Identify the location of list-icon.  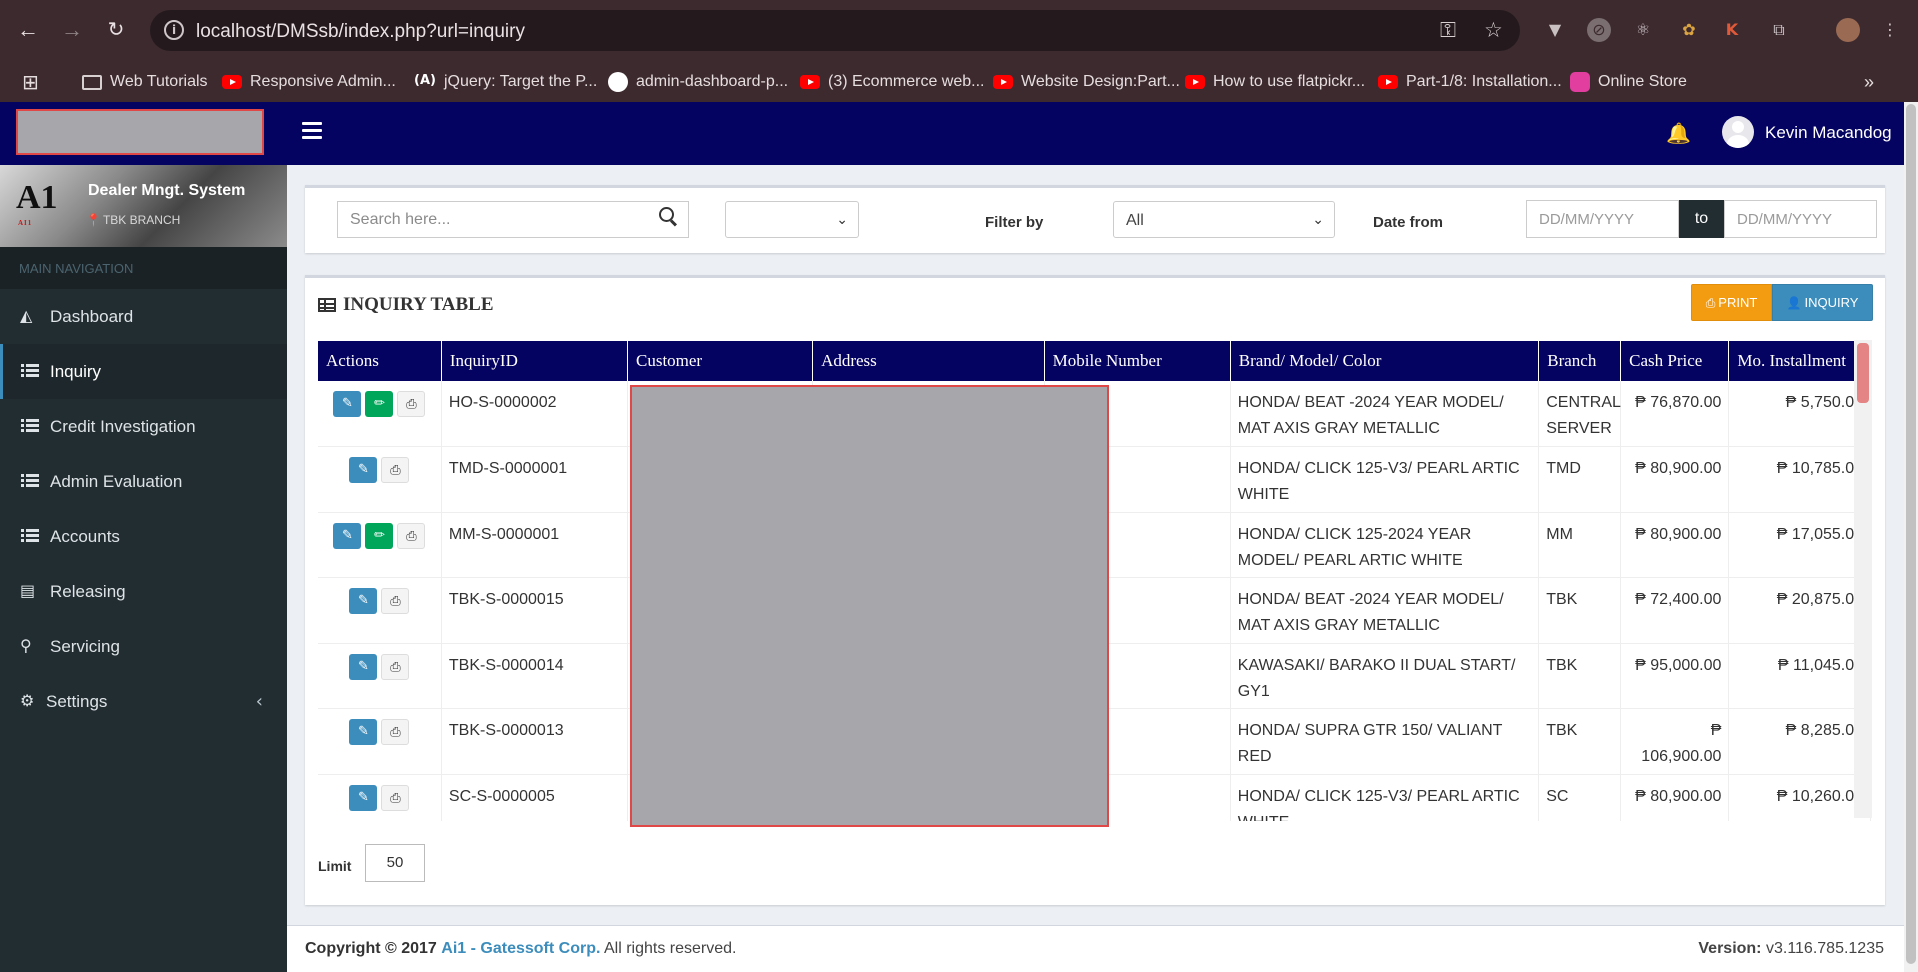
(30, 426).